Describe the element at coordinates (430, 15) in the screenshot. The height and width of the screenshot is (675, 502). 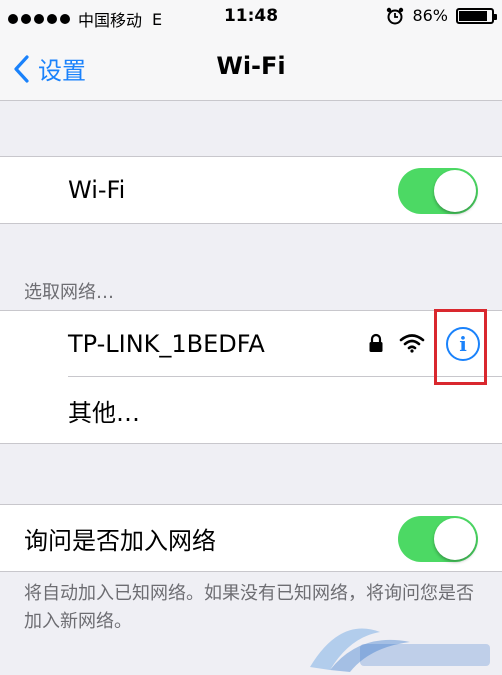
I see `battery-percent: 86%` at that location.